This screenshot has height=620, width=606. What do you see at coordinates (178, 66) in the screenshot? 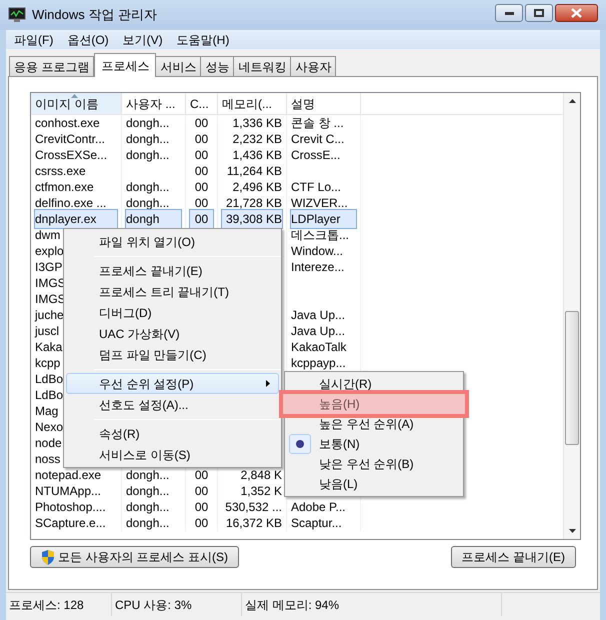
I see `tab: 서비스` at bounding box center [178, 66].